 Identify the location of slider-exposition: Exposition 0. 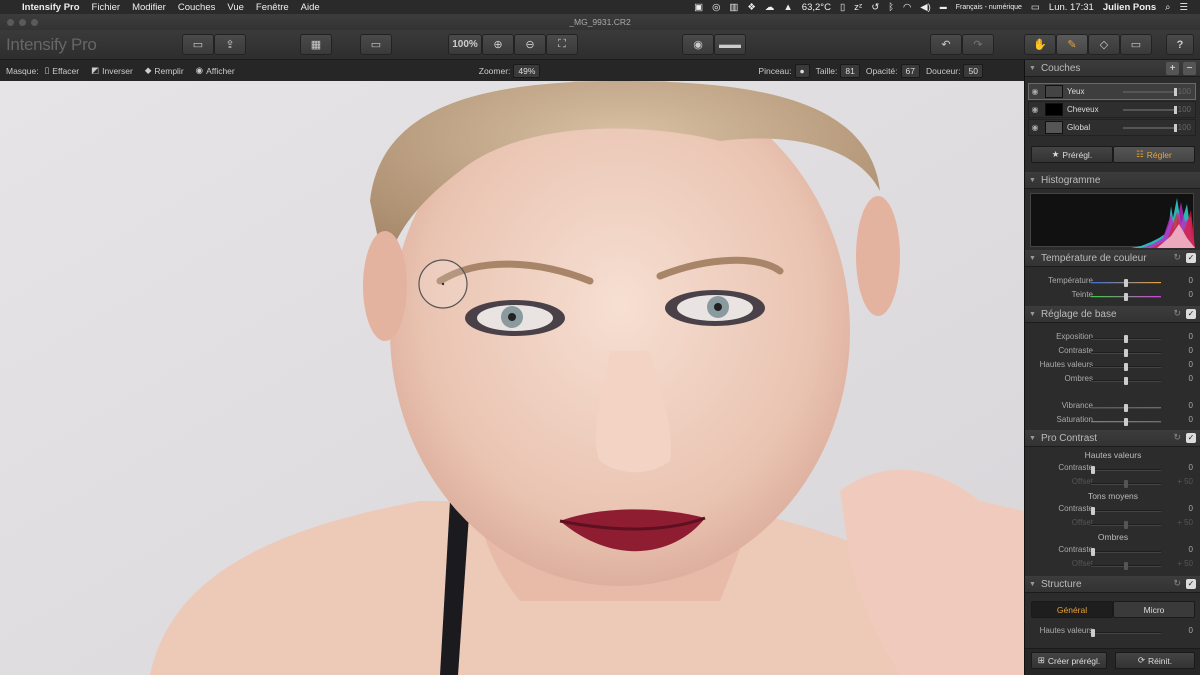
(1112, 338).